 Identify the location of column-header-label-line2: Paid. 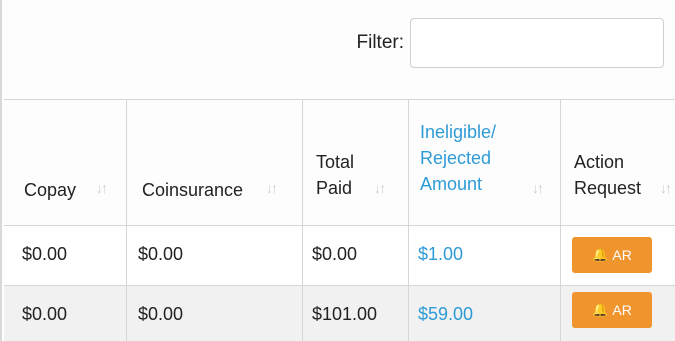
(334, 188).